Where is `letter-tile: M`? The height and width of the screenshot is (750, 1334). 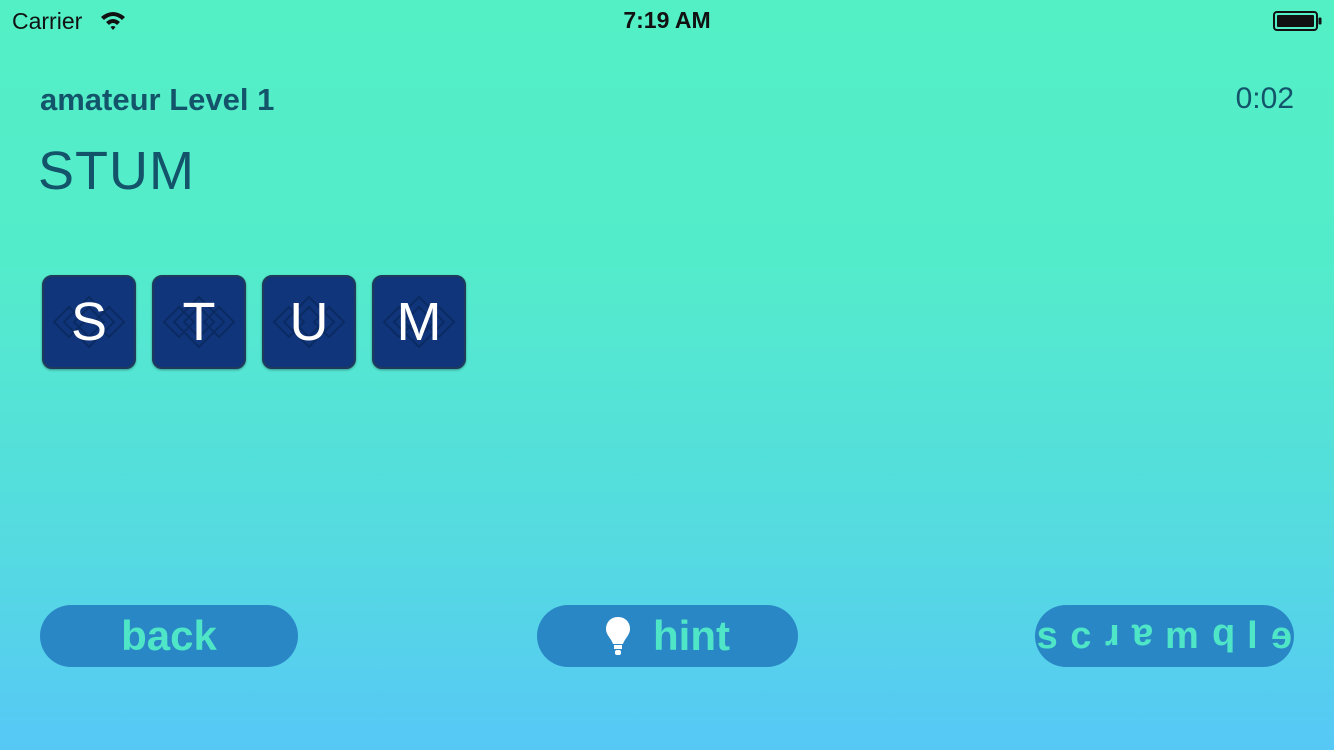
letter-tile: M is located at coordinates (419, 322).